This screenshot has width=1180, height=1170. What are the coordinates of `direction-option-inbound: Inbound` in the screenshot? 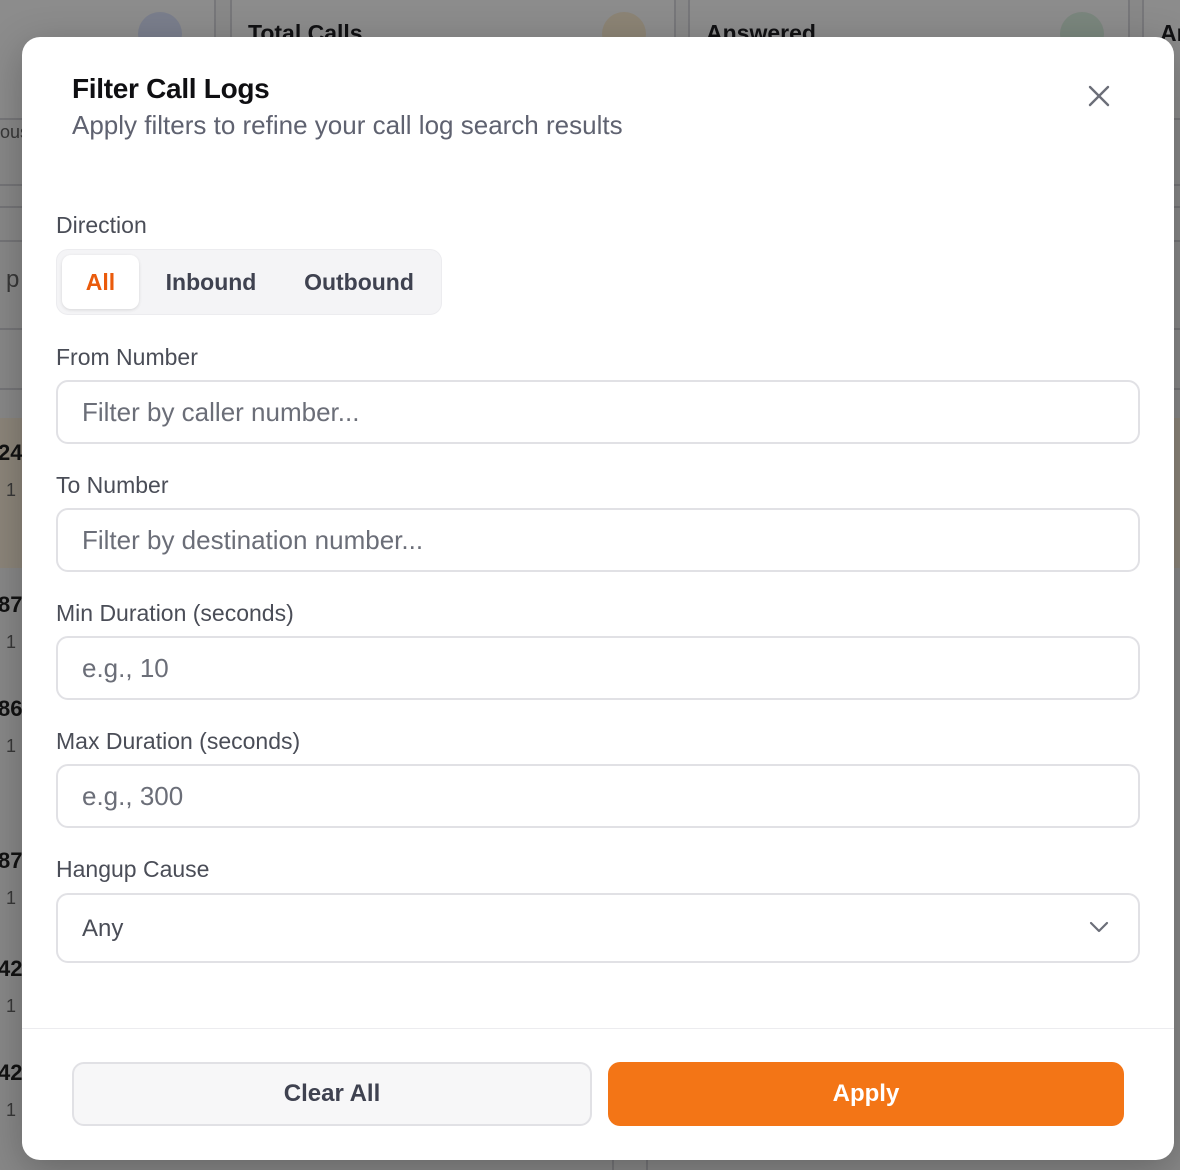 It's located at (211, 282).